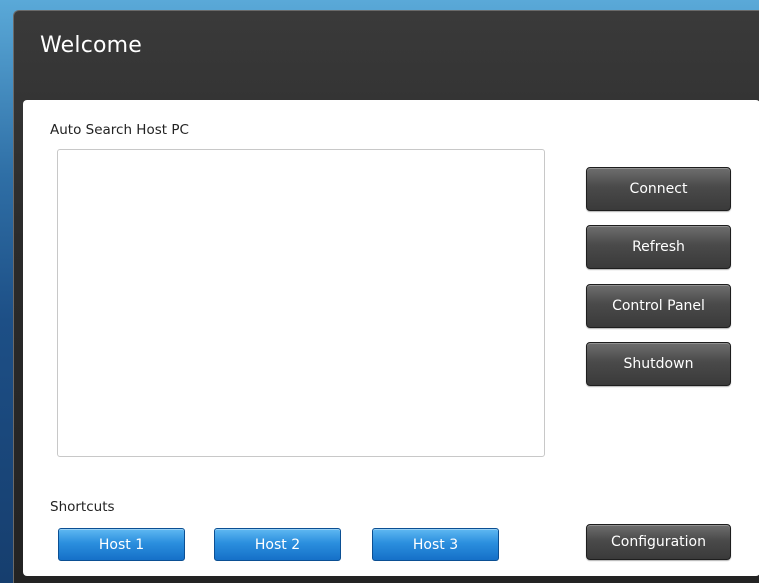 This screenshot has height=583, width=759. I want to click on shortcut-host-3-button: Host 3, so click(435, 544).